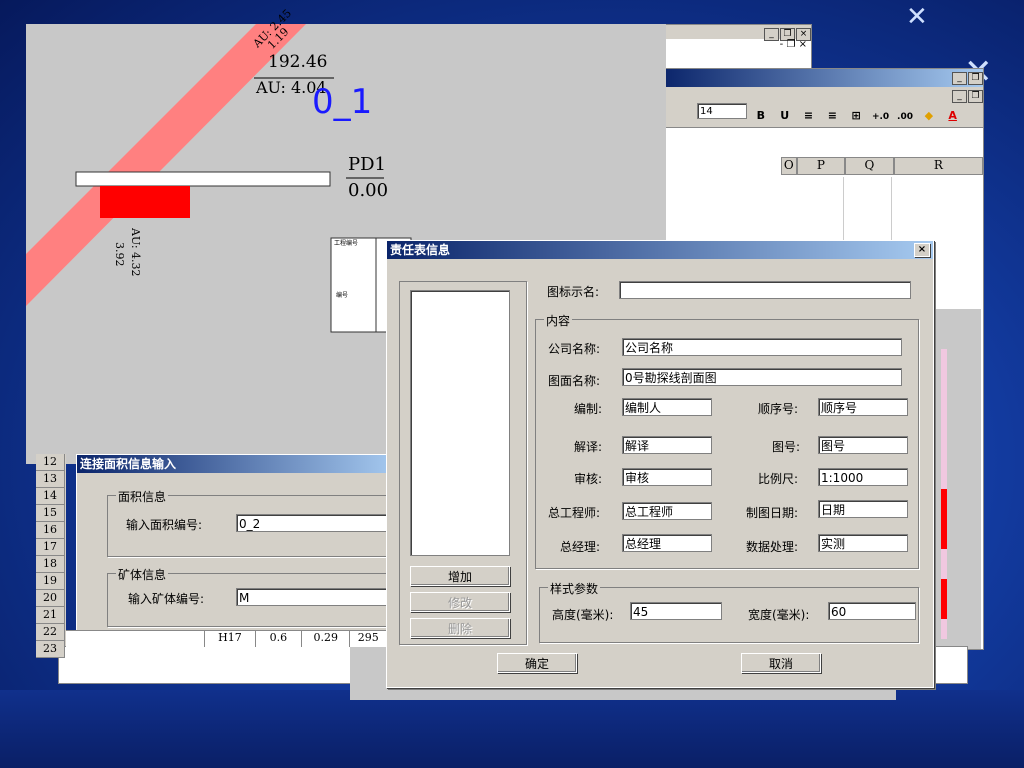 This screenshot has height=768, width=1024. What do you see at coordinates (230, 639) in the screenshot?
I see `sheet-cell: H17` at bounding box center [230, 639].